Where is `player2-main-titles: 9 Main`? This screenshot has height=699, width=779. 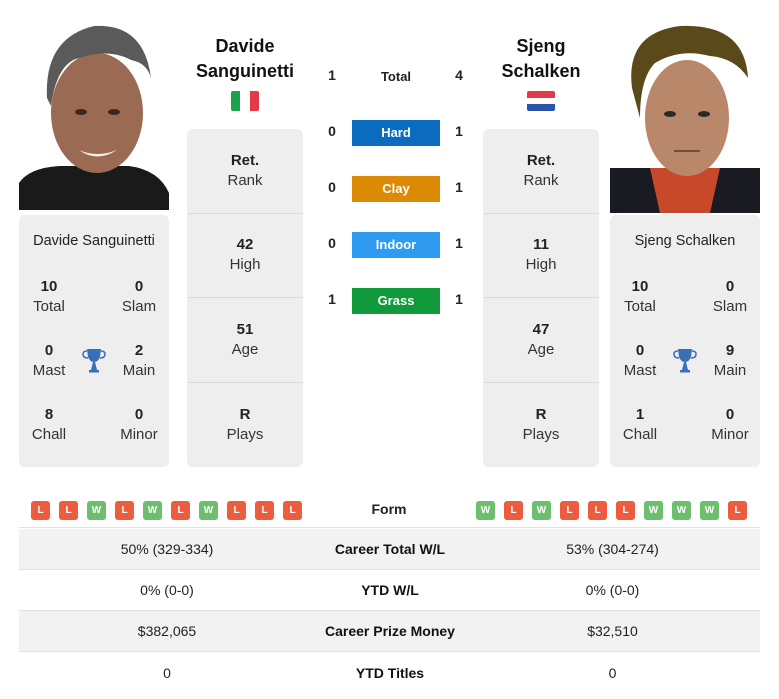 player2-main-titles: 9 Main is located at coordinates (730, 360).